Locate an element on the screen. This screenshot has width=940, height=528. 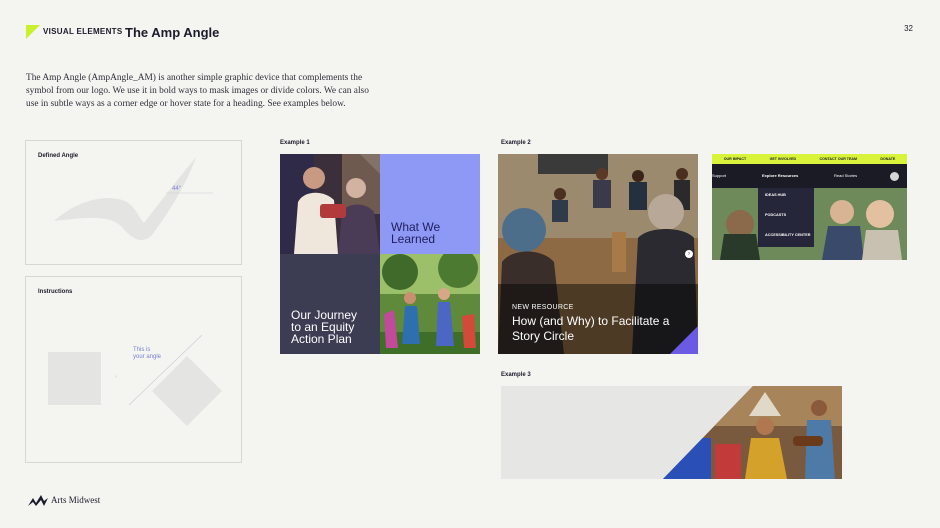
photo-tile-elders is located at coordinates (330, 204).